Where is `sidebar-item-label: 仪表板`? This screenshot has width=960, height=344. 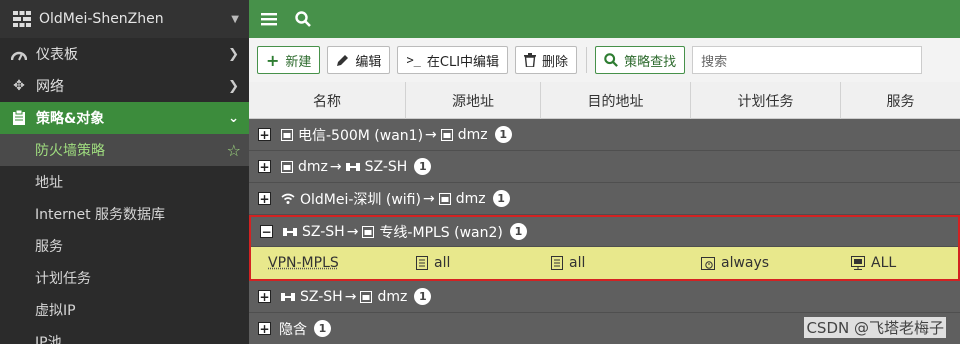
sidebar-item-label: 仪表板 is located at coordinates (57, 55).